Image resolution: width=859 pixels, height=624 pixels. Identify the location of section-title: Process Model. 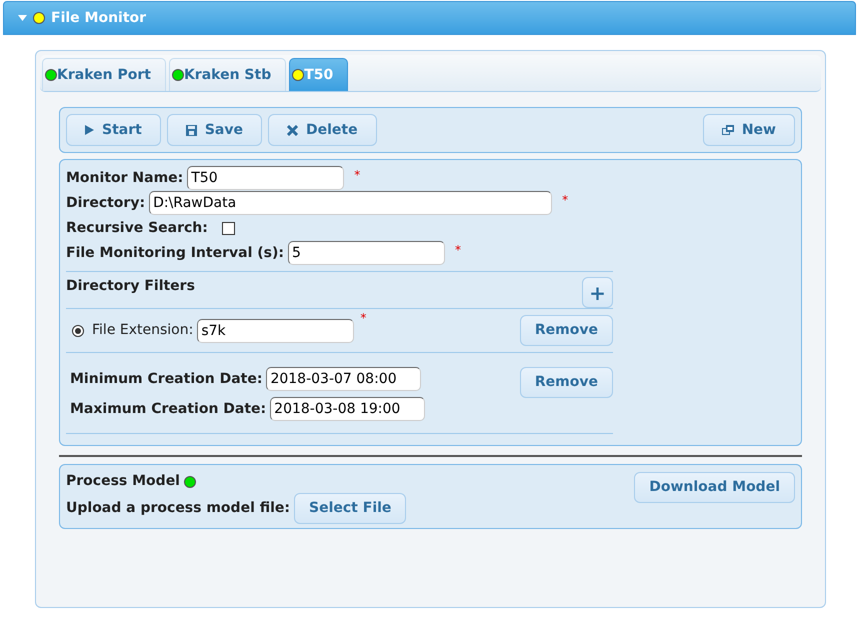
(123, 481).